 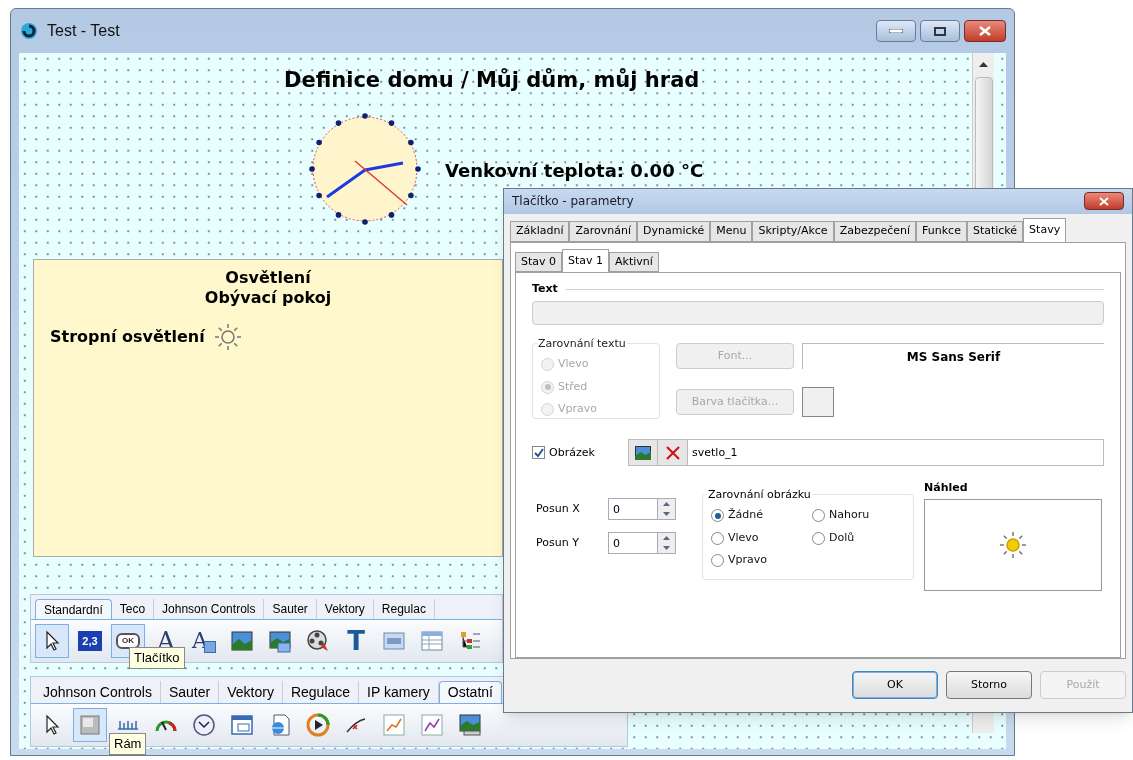 I want to click on field-label: Posun Y, so click(x=558, y=543).